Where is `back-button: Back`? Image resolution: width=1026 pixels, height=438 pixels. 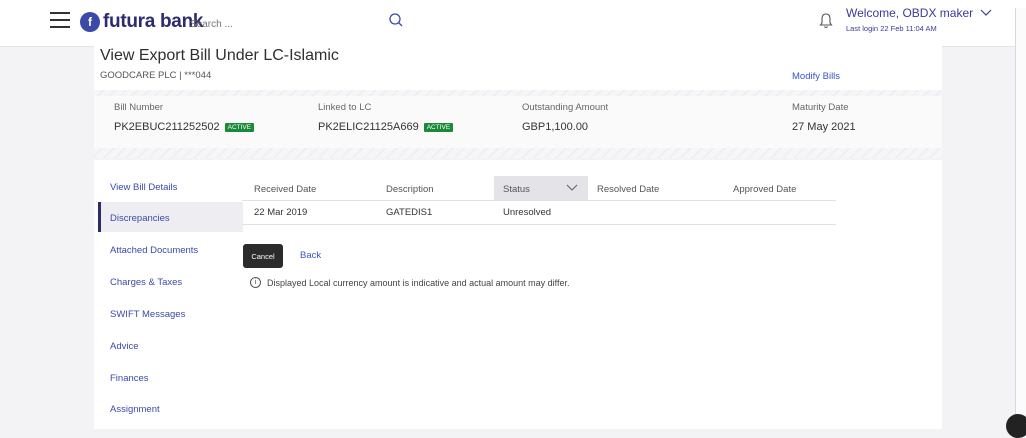 back-button: Back is located at coordinates (310, 255).